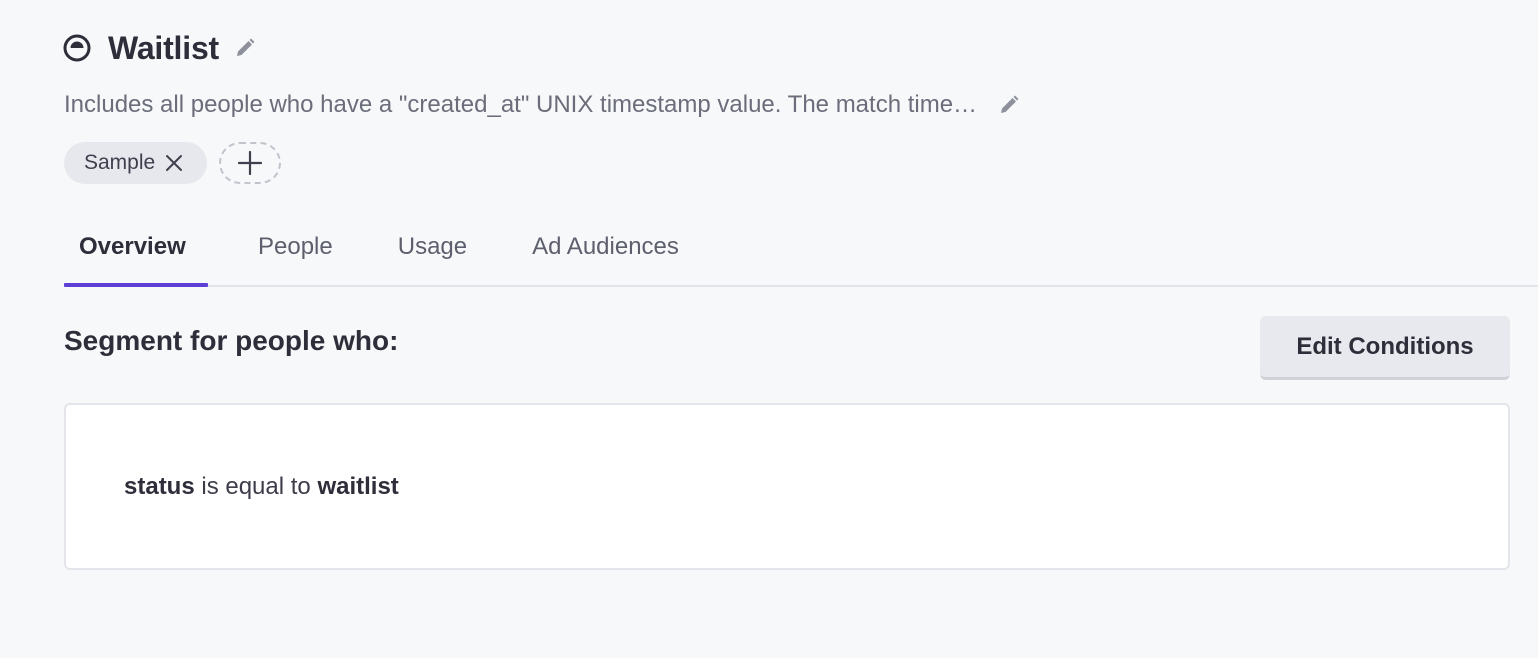  I want to click on condition-operator: is equal to, so click(256, 486).